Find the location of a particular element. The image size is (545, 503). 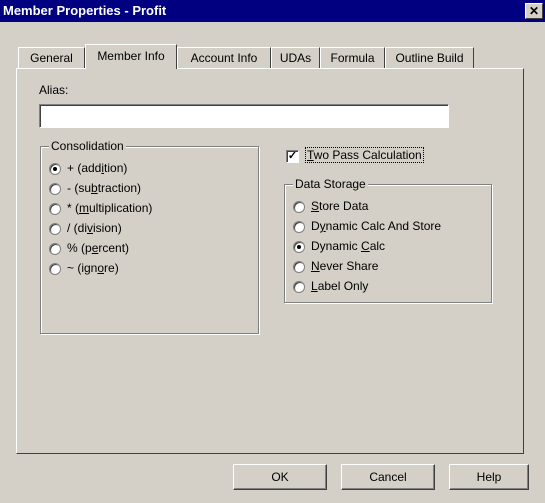

option-label: / (division) is located at coordinates (94, 228).